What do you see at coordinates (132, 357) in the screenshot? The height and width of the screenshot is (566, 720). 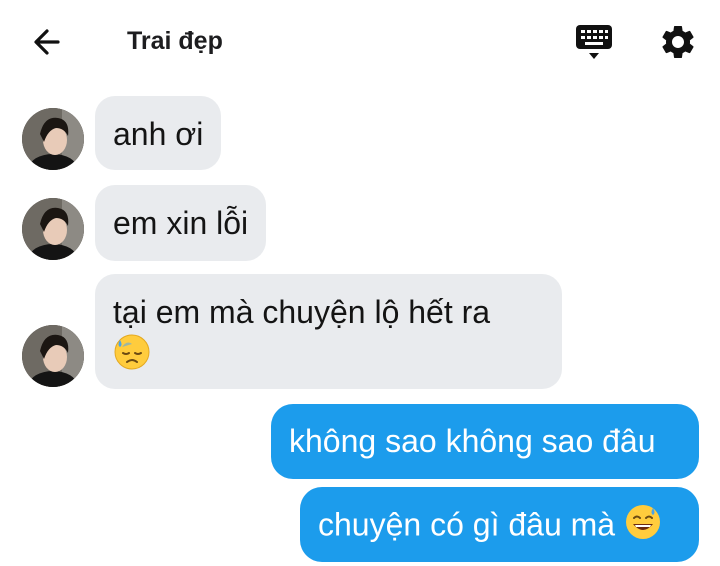 I see `downcast-face-with-sweat-emoji` at bounding box center [132, 357].